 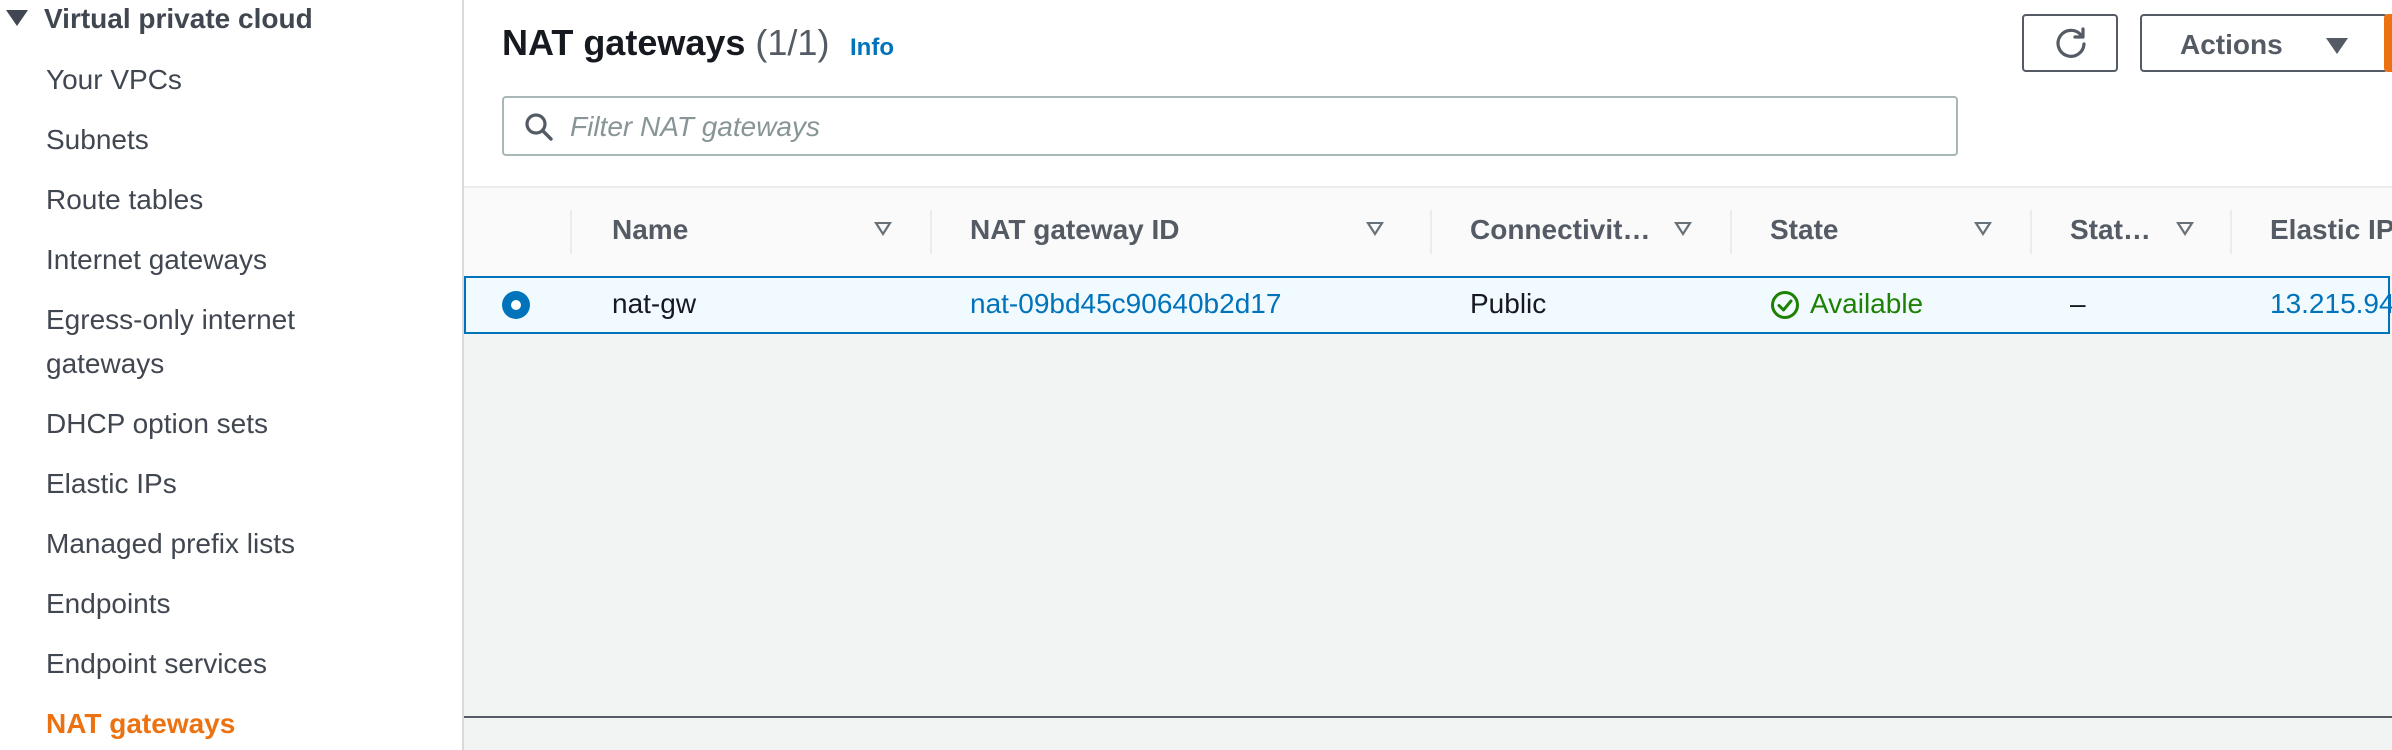 I want to click on item-count: (1/1), so click(x=792, y=42).